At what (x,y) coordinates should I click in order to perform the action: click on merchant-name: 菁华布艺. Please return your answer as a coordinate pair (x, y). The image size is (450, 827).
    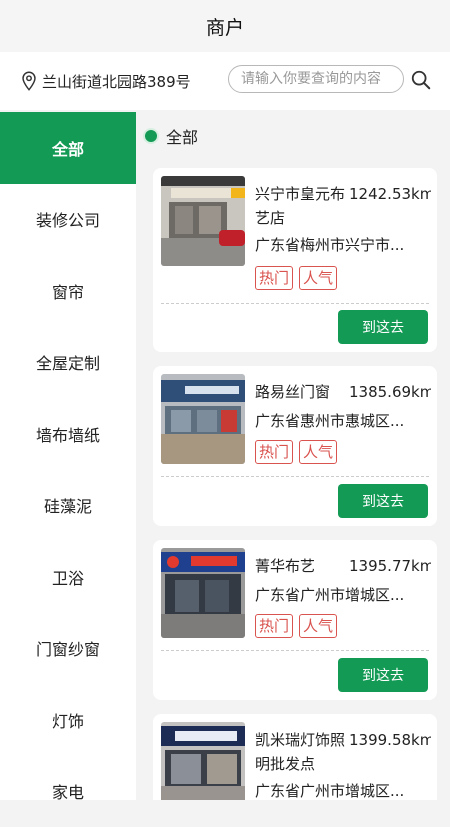
    Looking at the image, I should click on (301, 566).